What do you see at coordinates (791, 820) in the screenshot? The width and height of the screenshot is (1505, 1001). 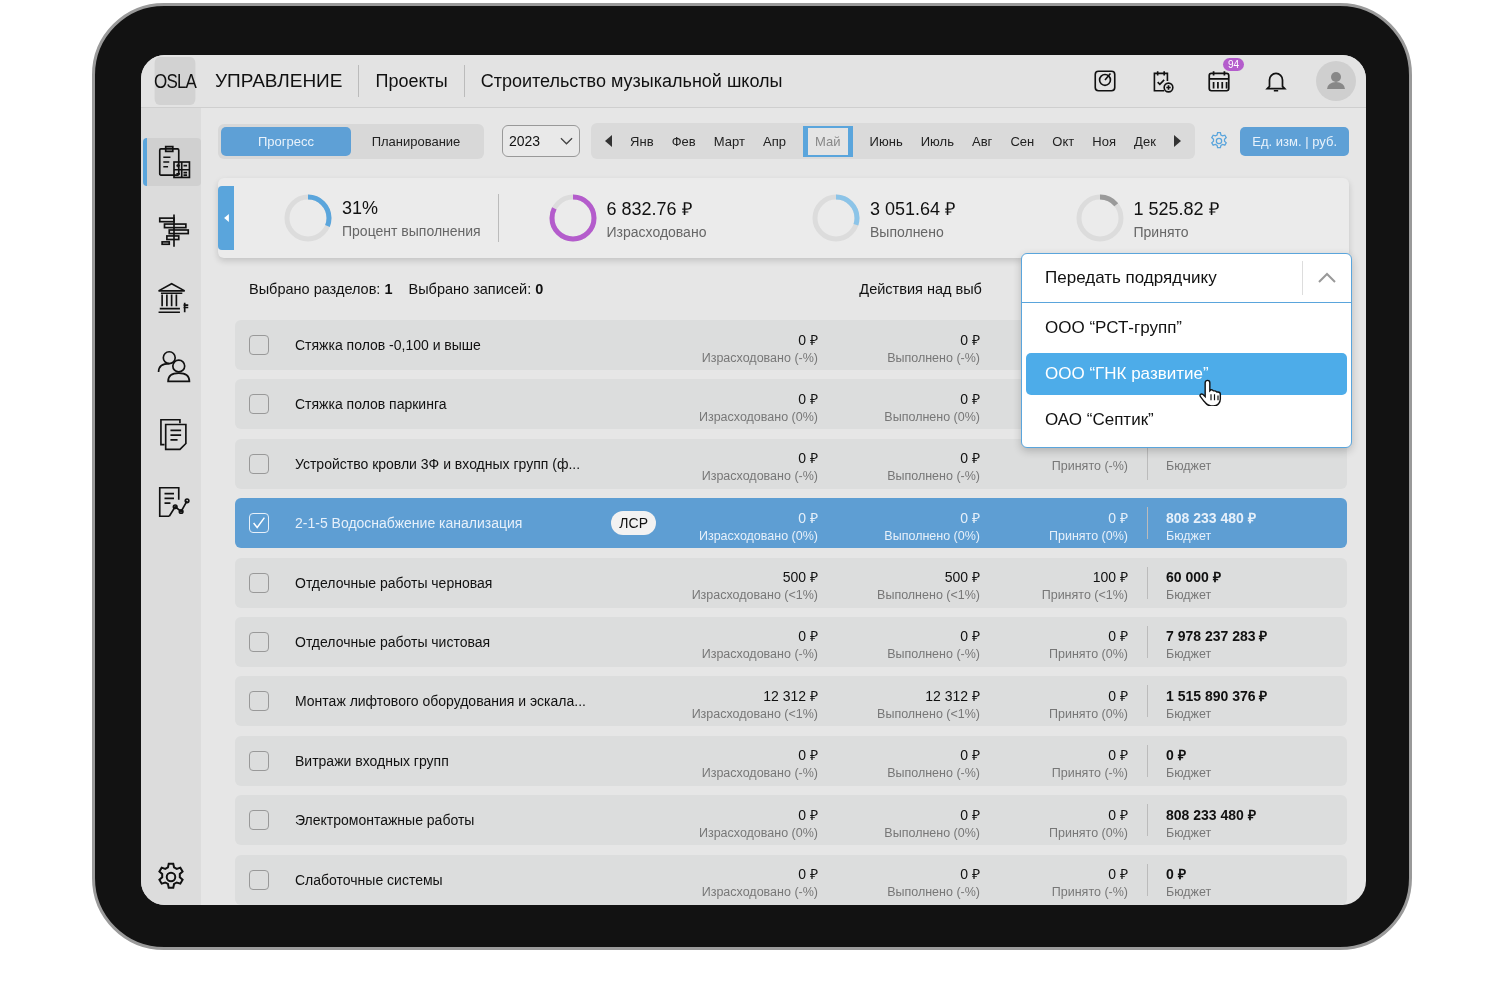 I see `section-row: Электромонтажные работы 0 ₽ Израсходовано (0%) 0 ₽ Выполнено (0%) 0 ₽ Принято (0%) 808 233 480 ₽ Бюджет` at bounding box center [791, 820].